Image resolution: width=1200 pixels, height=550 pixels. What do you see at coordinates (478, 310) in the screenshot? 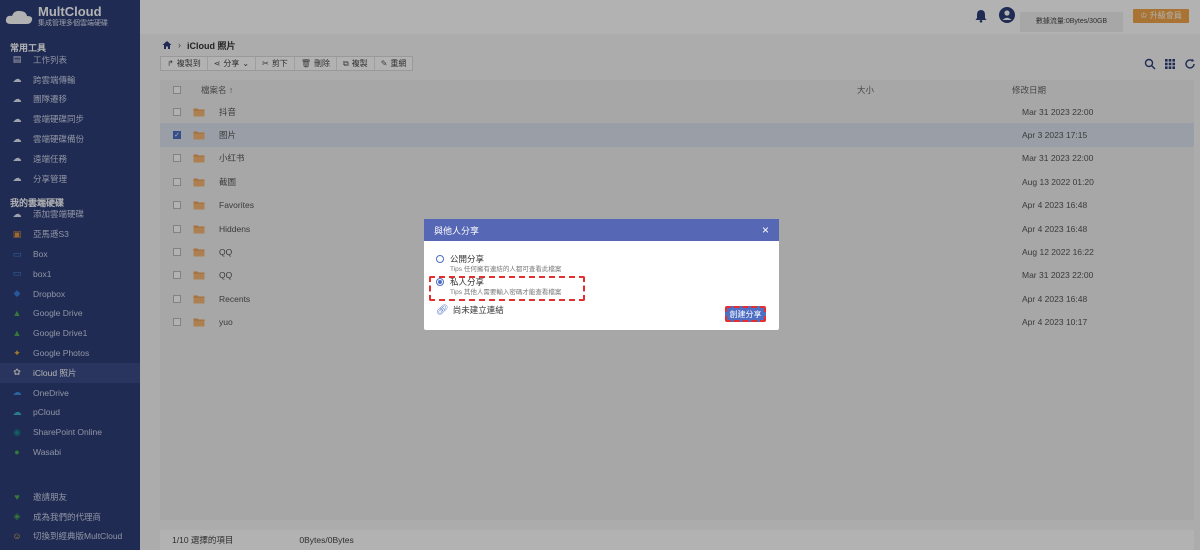
I see `link-status-label: 尚未建立連結` at bounding box center [478, 310].